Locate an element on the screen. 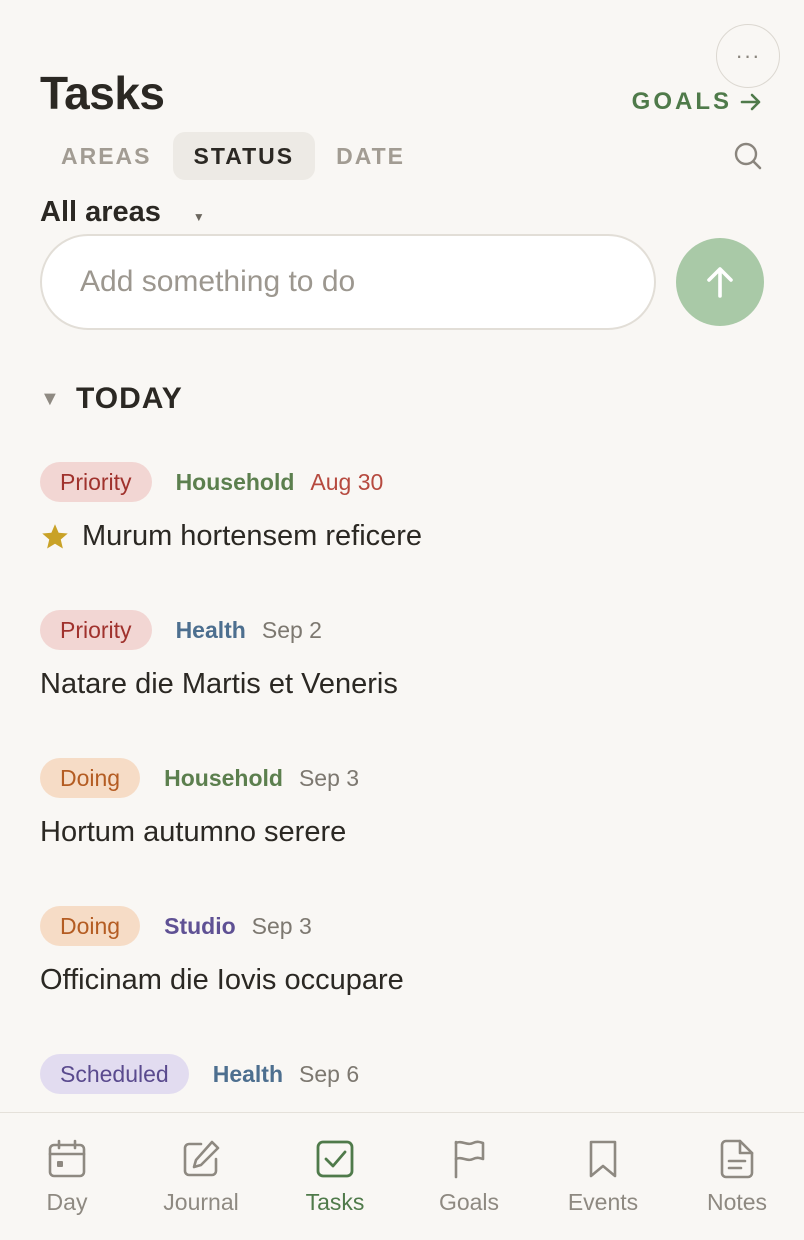 This screenshot has width=804, height=1240. bottom-nav: Day Journal Tasks Goals Events Notes is located at coordinates (402, 1176).